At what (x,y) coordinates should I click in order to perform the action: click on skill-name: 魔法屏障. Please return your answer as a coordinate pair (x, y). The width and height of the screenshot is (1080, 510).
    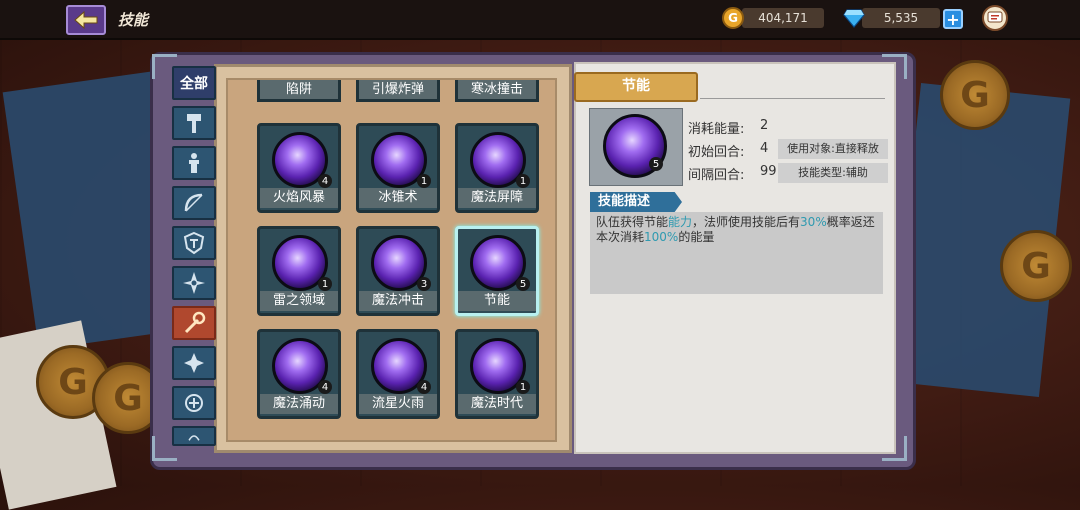
    Looking at the image, I should click on (497, 198).